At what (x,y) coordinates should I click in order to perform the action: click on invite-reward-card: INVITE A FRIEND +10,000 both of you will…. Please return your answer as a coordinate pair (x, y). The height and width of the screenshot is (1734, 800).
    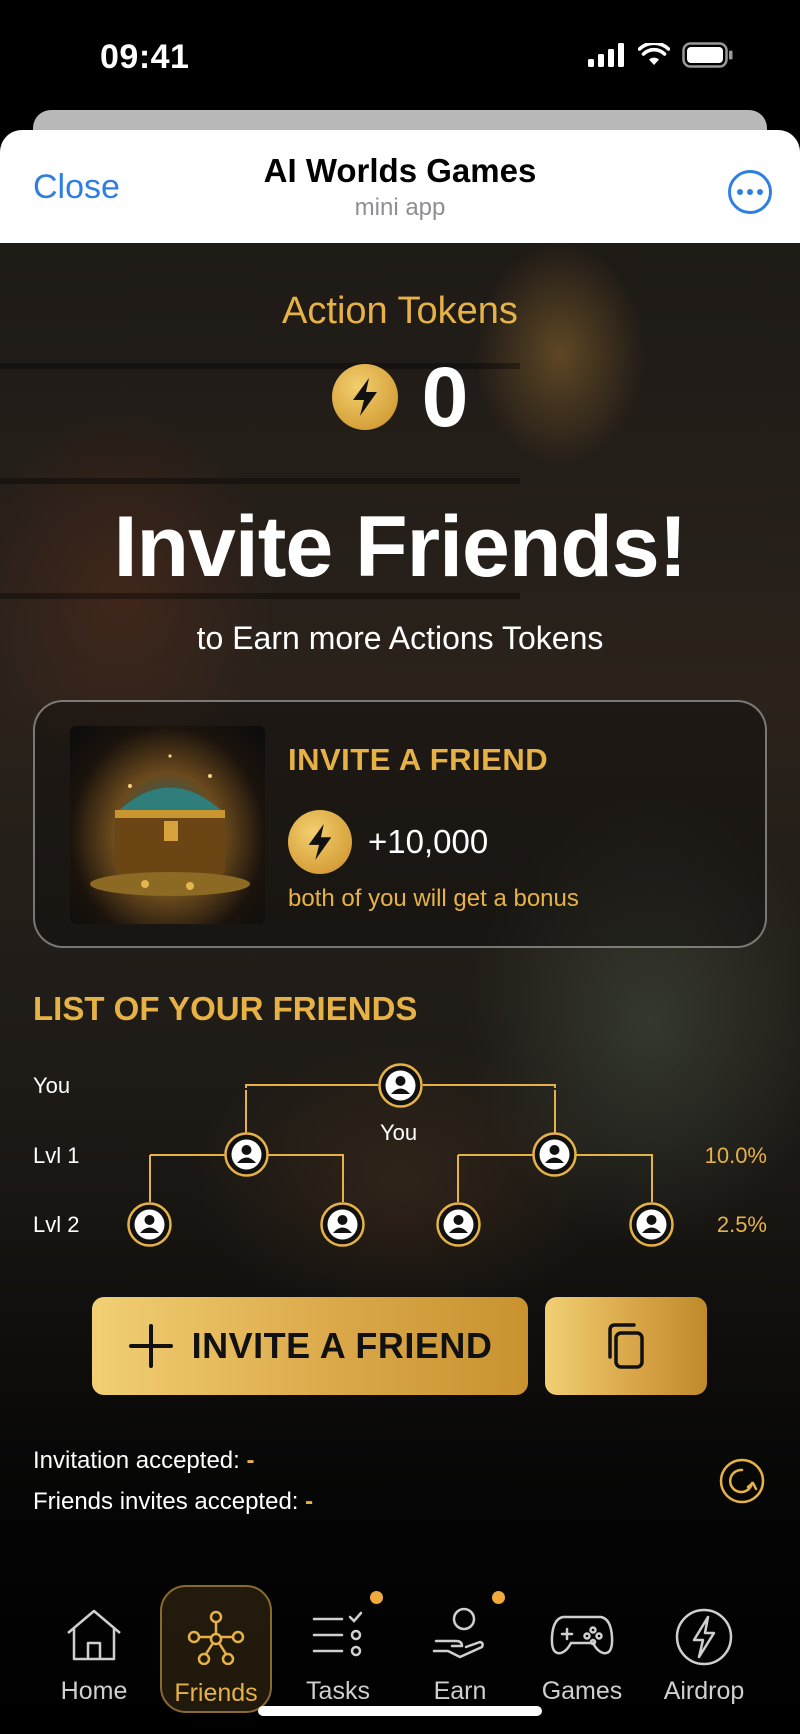
    Looking at the image, I should click on (400, 824).